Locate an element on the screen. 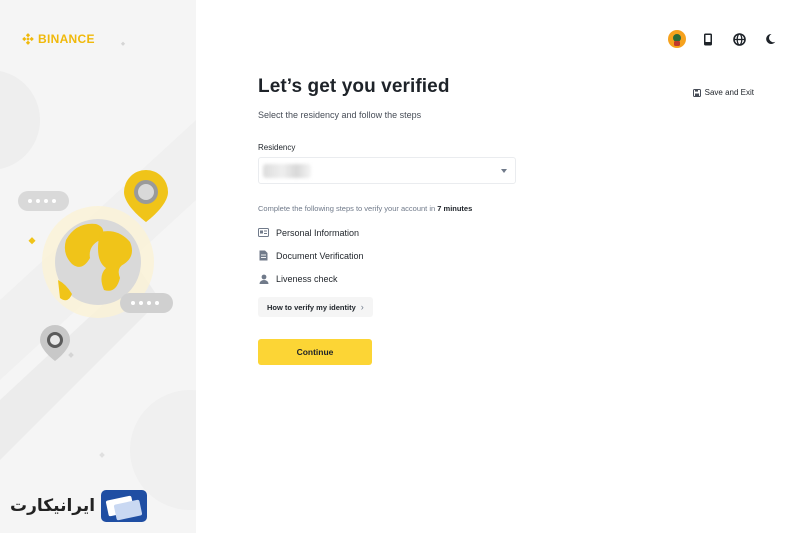 This screenshot has width=800, height=533. save-and-exit-button: Save and Exit is located at coordinates (723, 92).